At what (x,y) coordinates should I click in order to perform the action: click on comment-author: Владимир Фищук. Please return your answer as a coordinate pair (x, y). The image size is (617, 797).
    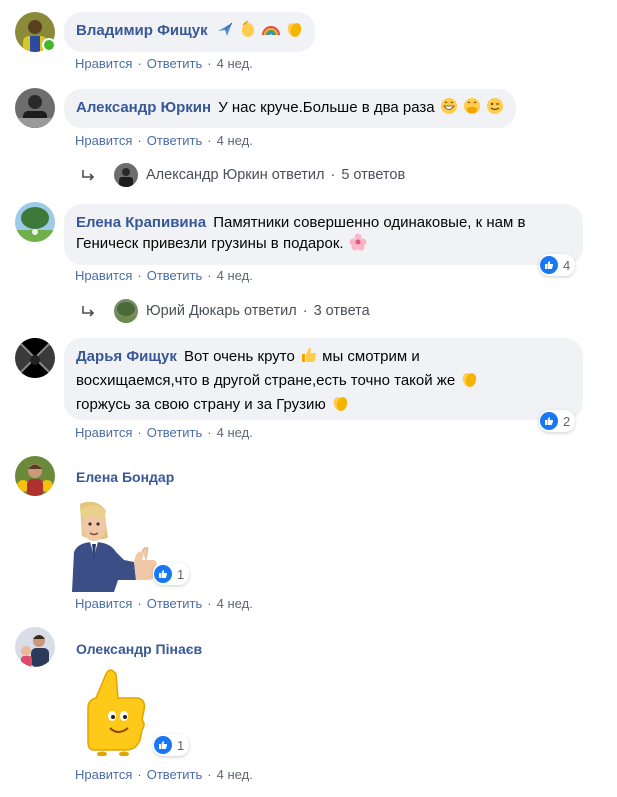
    Looking at the image, I should click on (142, 30).